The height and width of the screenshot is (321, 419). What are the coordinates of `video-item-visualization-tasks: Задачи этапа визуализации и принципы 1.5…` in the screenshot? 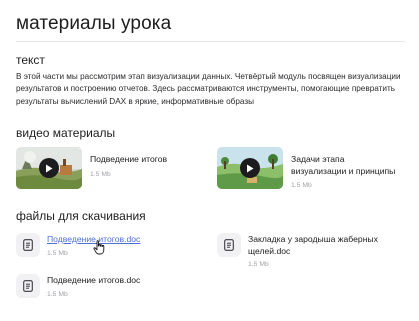 It's located at (309, 168).